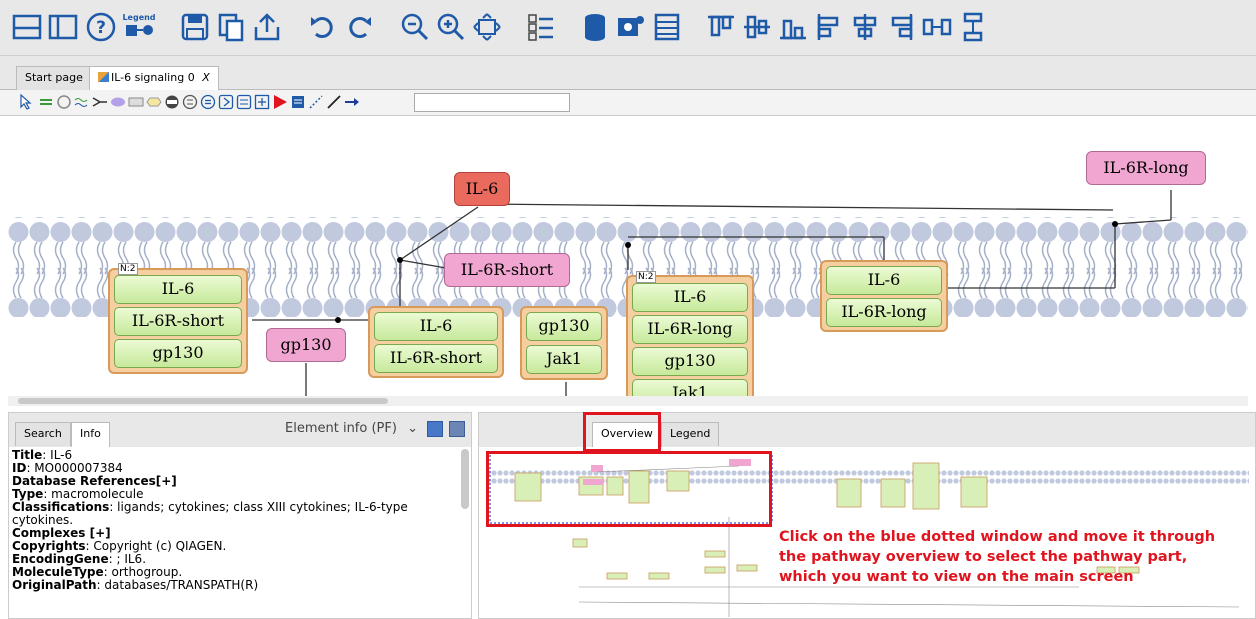 The image size is (1256, 619). What do you see at coordinates (226, 102) in the screenshot?
I see `gt-node-icon` at bounding box center [226, 102].